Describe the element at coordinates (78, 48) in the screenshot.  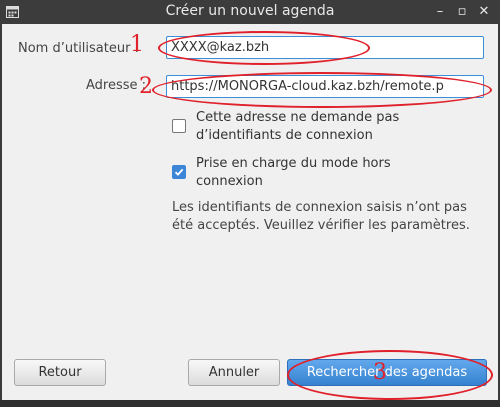
I see `username-label: Nom d’utilisateur :` at that location.